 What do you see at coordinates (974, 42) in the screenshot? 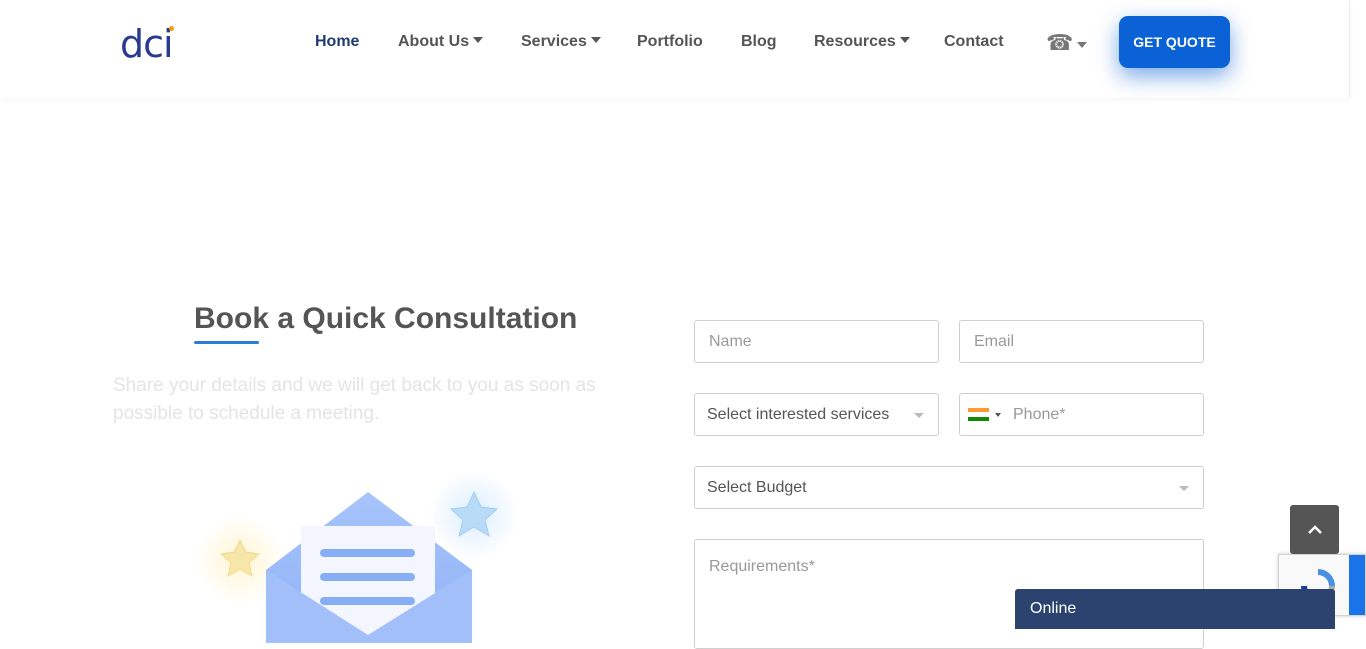
I see `nav-contact: Contact` at bounding box center [974, 42].